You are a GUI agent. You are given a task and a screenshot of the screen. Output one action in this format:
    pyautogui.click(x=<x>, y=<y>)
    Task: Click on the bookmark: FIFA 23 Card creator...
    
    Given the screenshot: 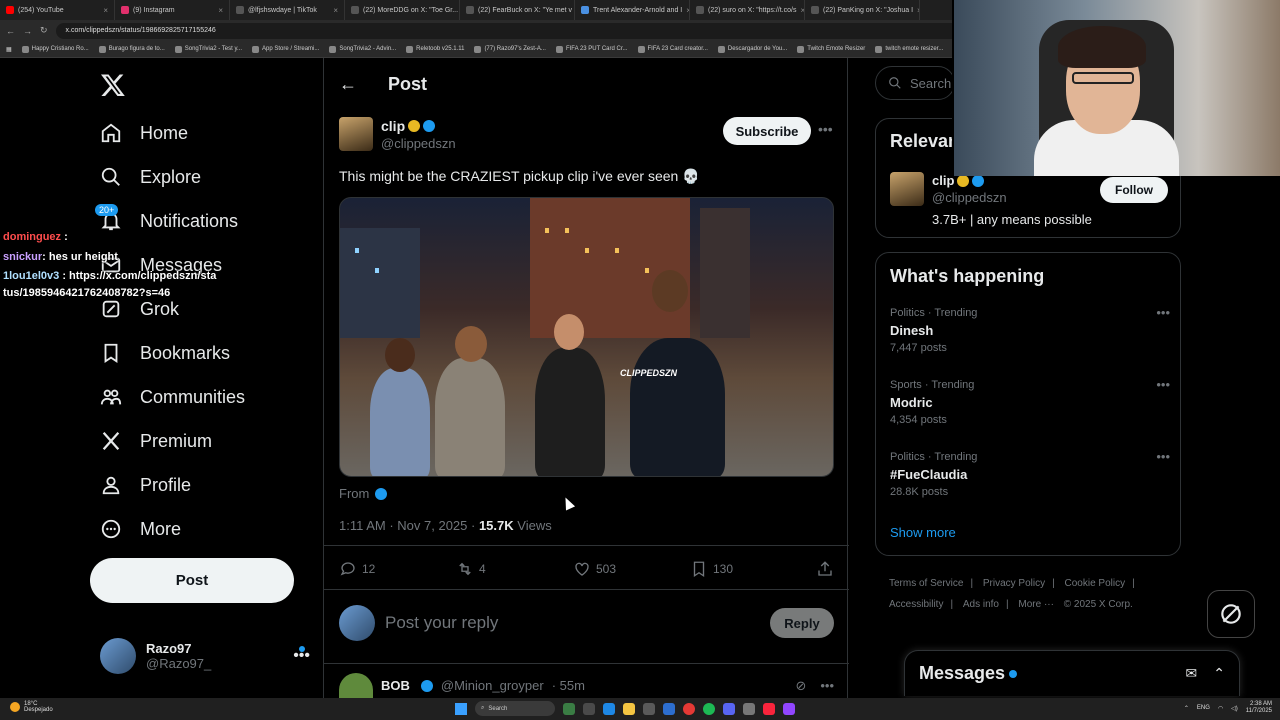 What is the action you would take?
    pyautogui.click(x=672, y=49)
    